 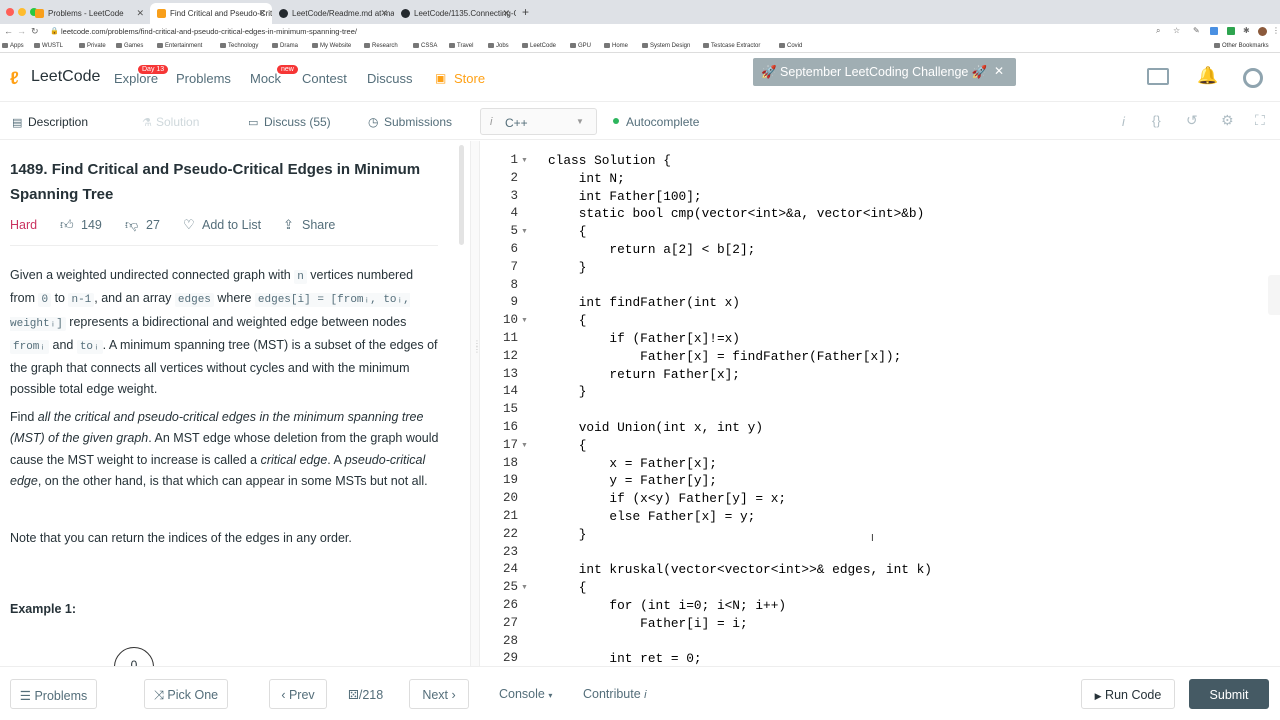 What do you see at coordinates (469, 78) in the screenshot?
I see `nav-store: Store` at bounding box center [469, 78].